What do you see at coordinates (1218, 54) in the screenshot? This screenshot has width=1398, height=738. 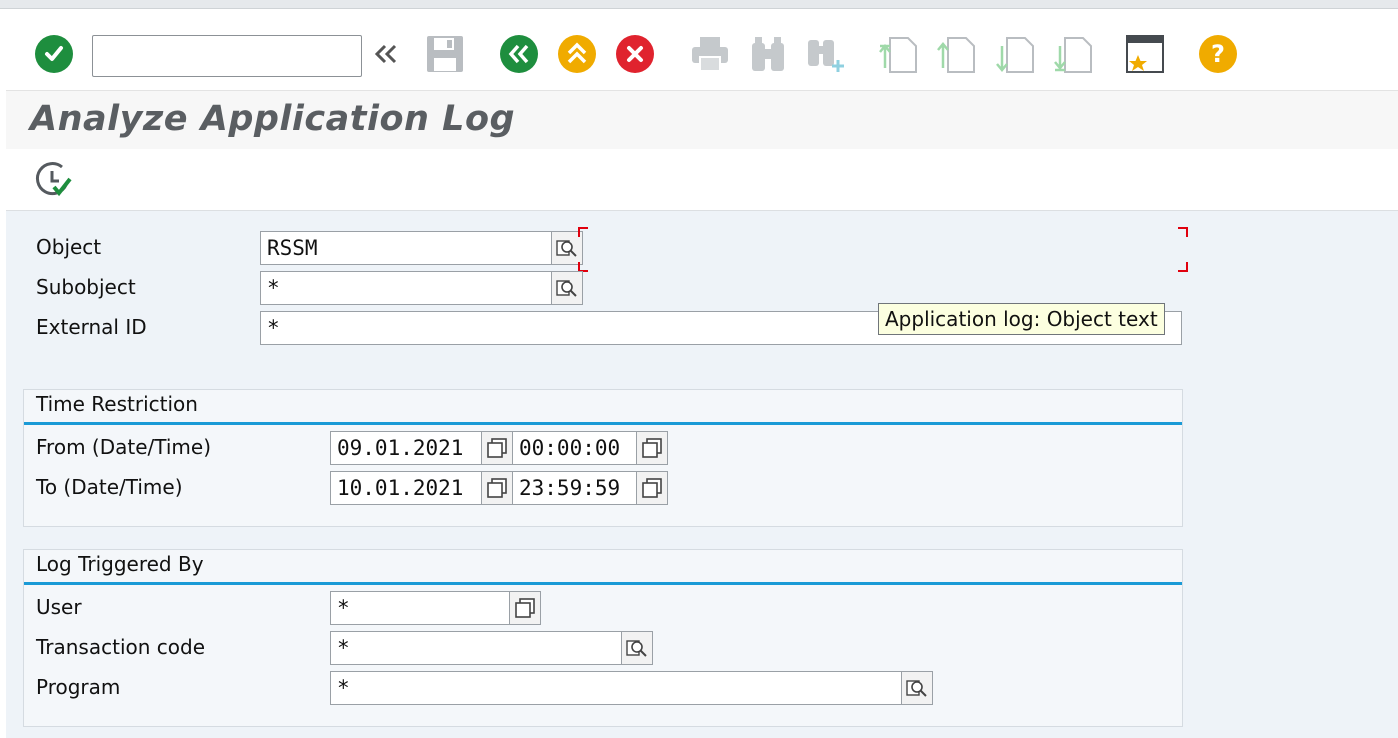 I see `help-icon: ?` at bounding box center [1218, 54].